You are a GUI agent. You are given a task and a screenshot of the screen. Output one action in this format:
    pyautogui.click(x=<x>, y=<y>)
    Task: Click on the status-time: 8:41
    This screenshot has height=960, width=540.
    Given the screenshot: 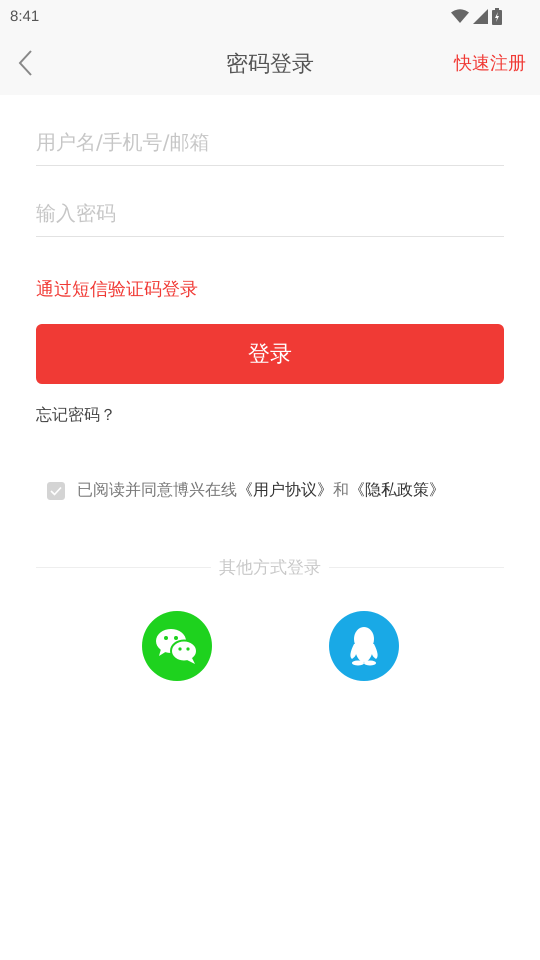 What is the action you would take?
    pyautogui.click(x=25, y=16)
    